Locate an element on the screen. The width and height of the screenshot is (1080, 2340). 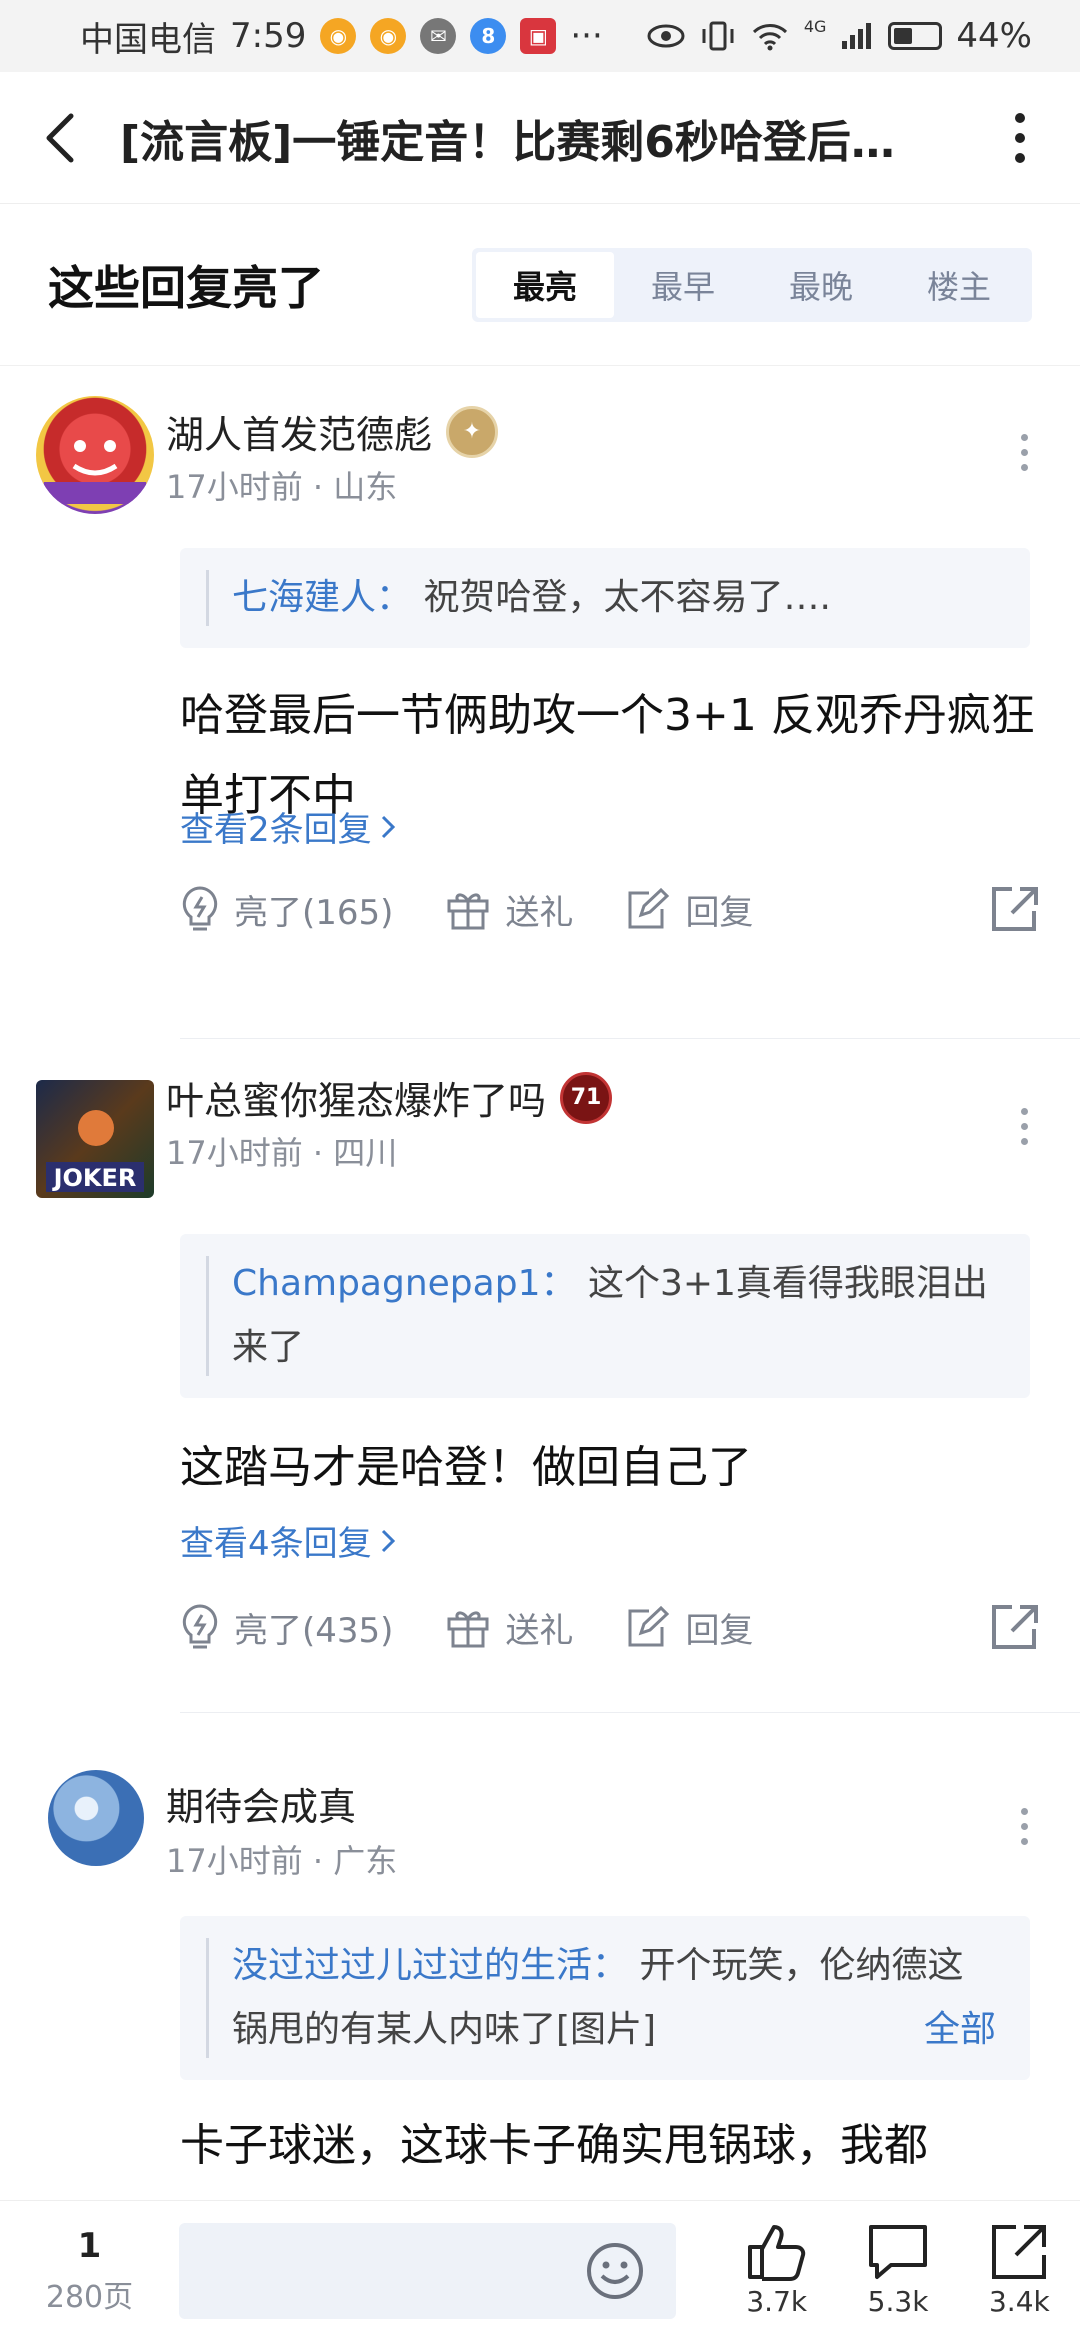
comment-actions: 亮了(165) 送礼 回复 is located at coordinates (610, 909).